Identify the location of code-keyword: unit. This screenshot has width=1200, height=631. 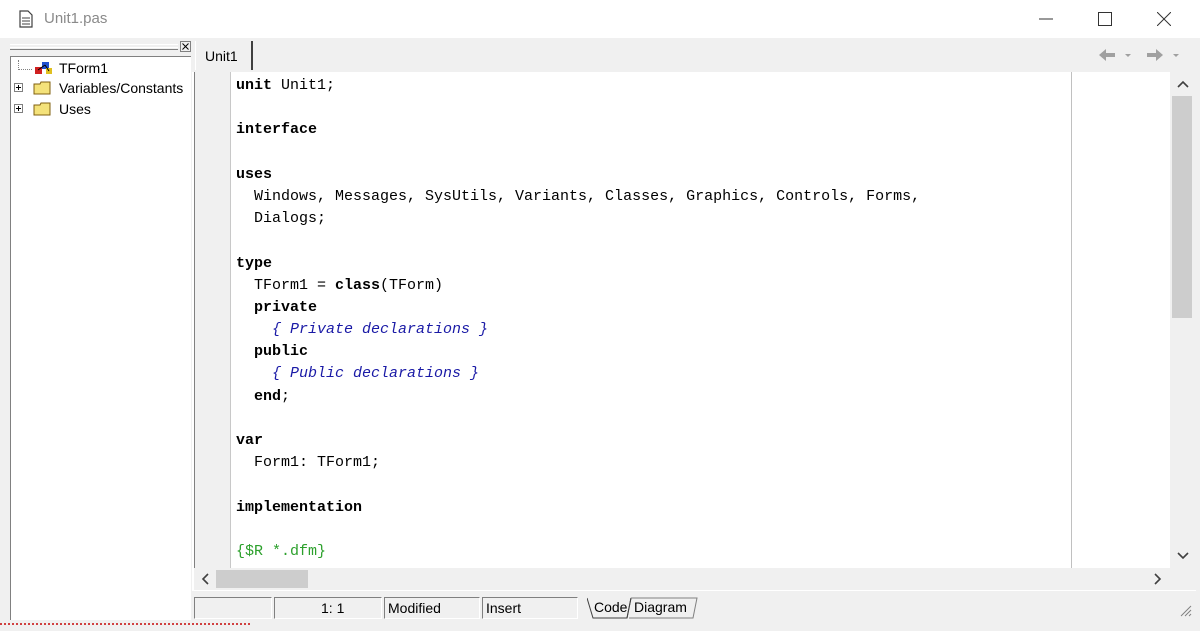
(254, 85).